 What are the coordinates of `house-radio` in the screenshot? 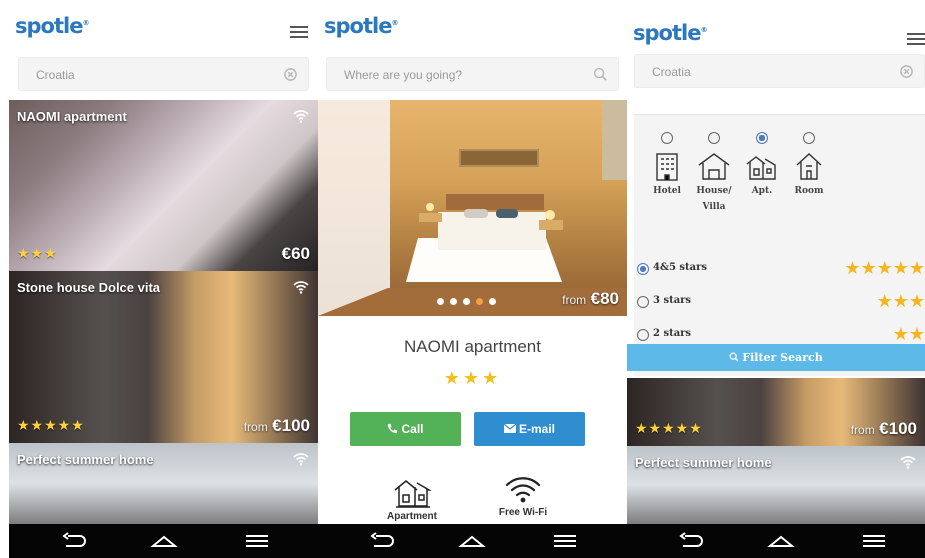 It's located at (714, 138).